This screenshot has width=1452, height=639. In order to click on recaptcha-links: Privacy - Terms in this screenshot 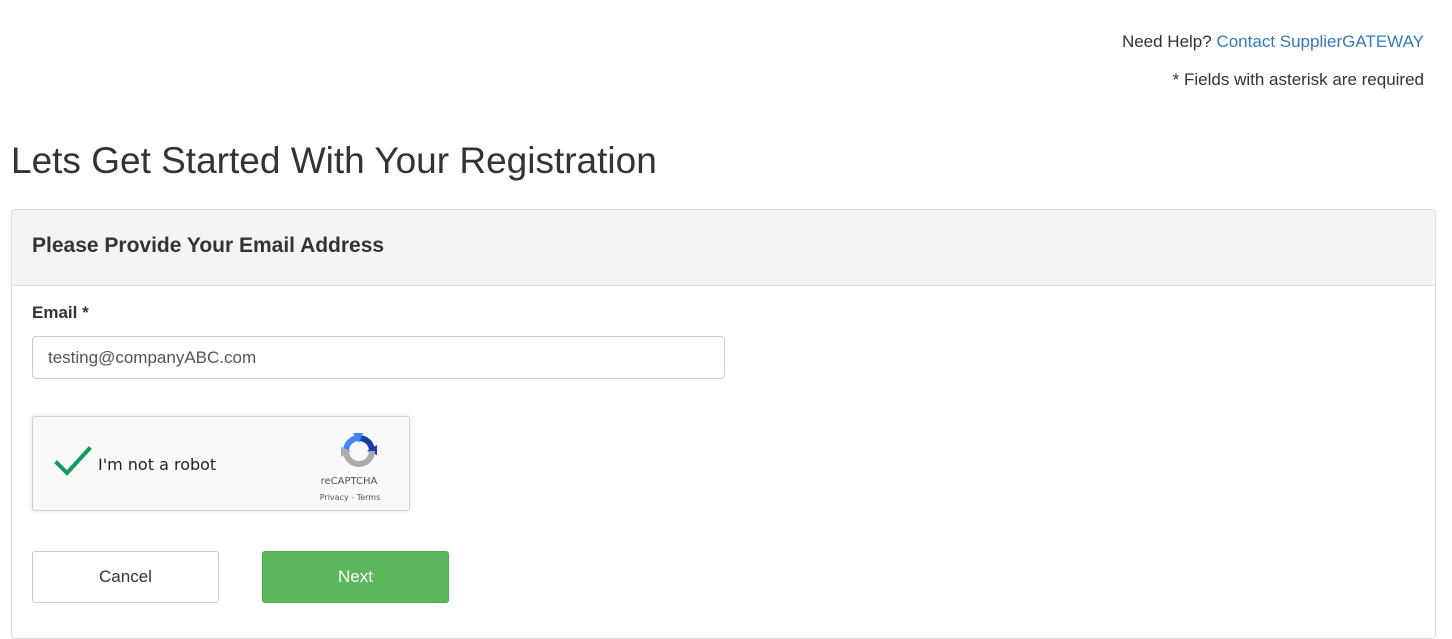, I will do `click(350, 497)`.